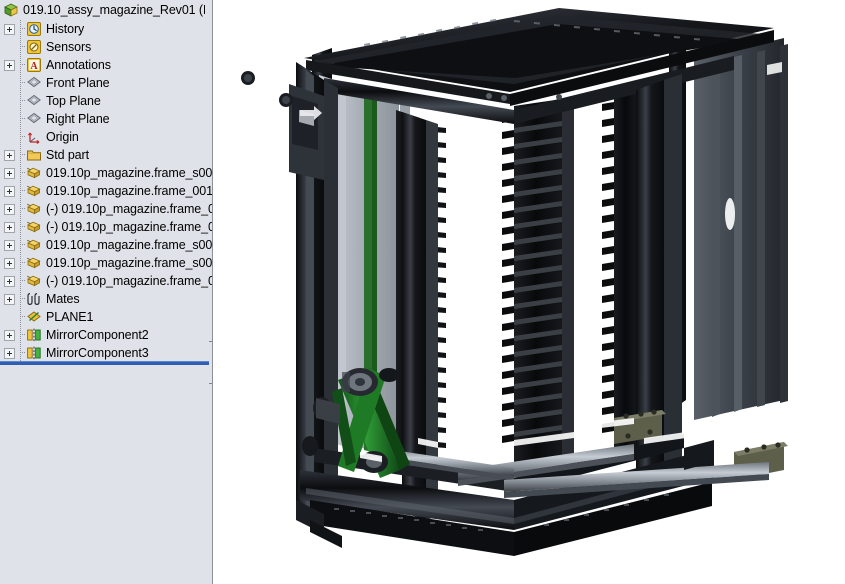 This screenshot has width=845, height=584. I want to click on tree-item-label: History, so click(65, 29).